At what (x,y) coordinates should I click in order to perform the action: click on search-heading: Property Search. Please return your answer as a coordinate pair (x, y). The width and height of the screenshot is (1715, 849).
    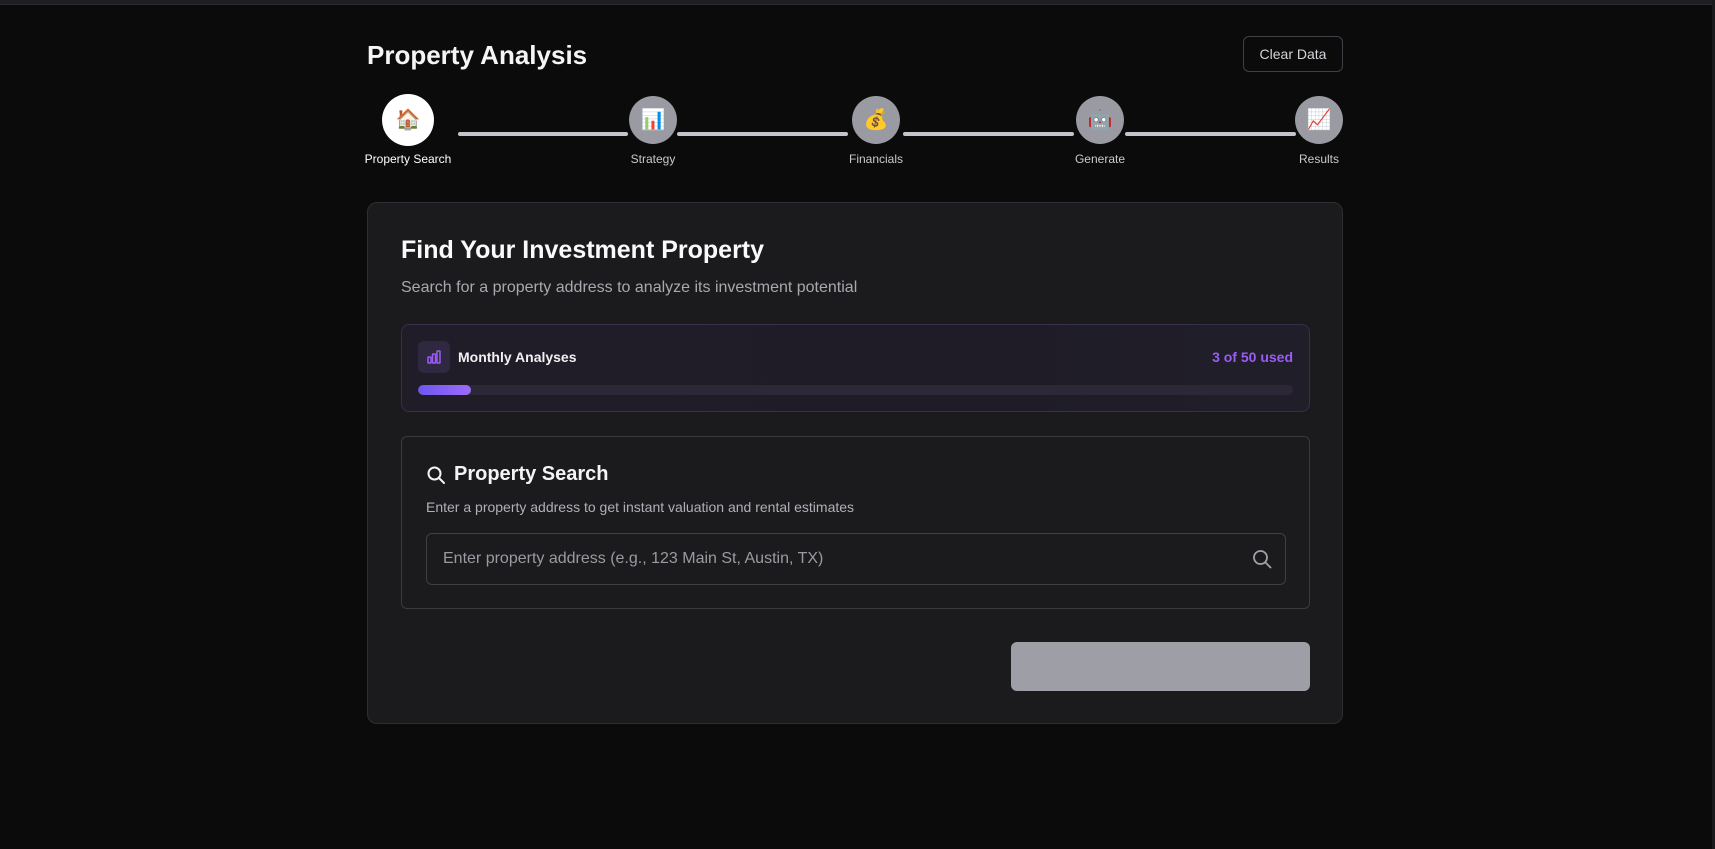
    Looking at the image, I should click on (517, 474).